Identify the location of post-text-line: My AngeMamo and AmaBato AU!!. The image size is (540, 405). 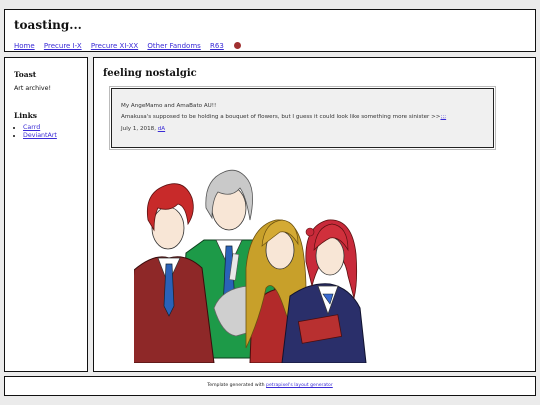
(169, 106).